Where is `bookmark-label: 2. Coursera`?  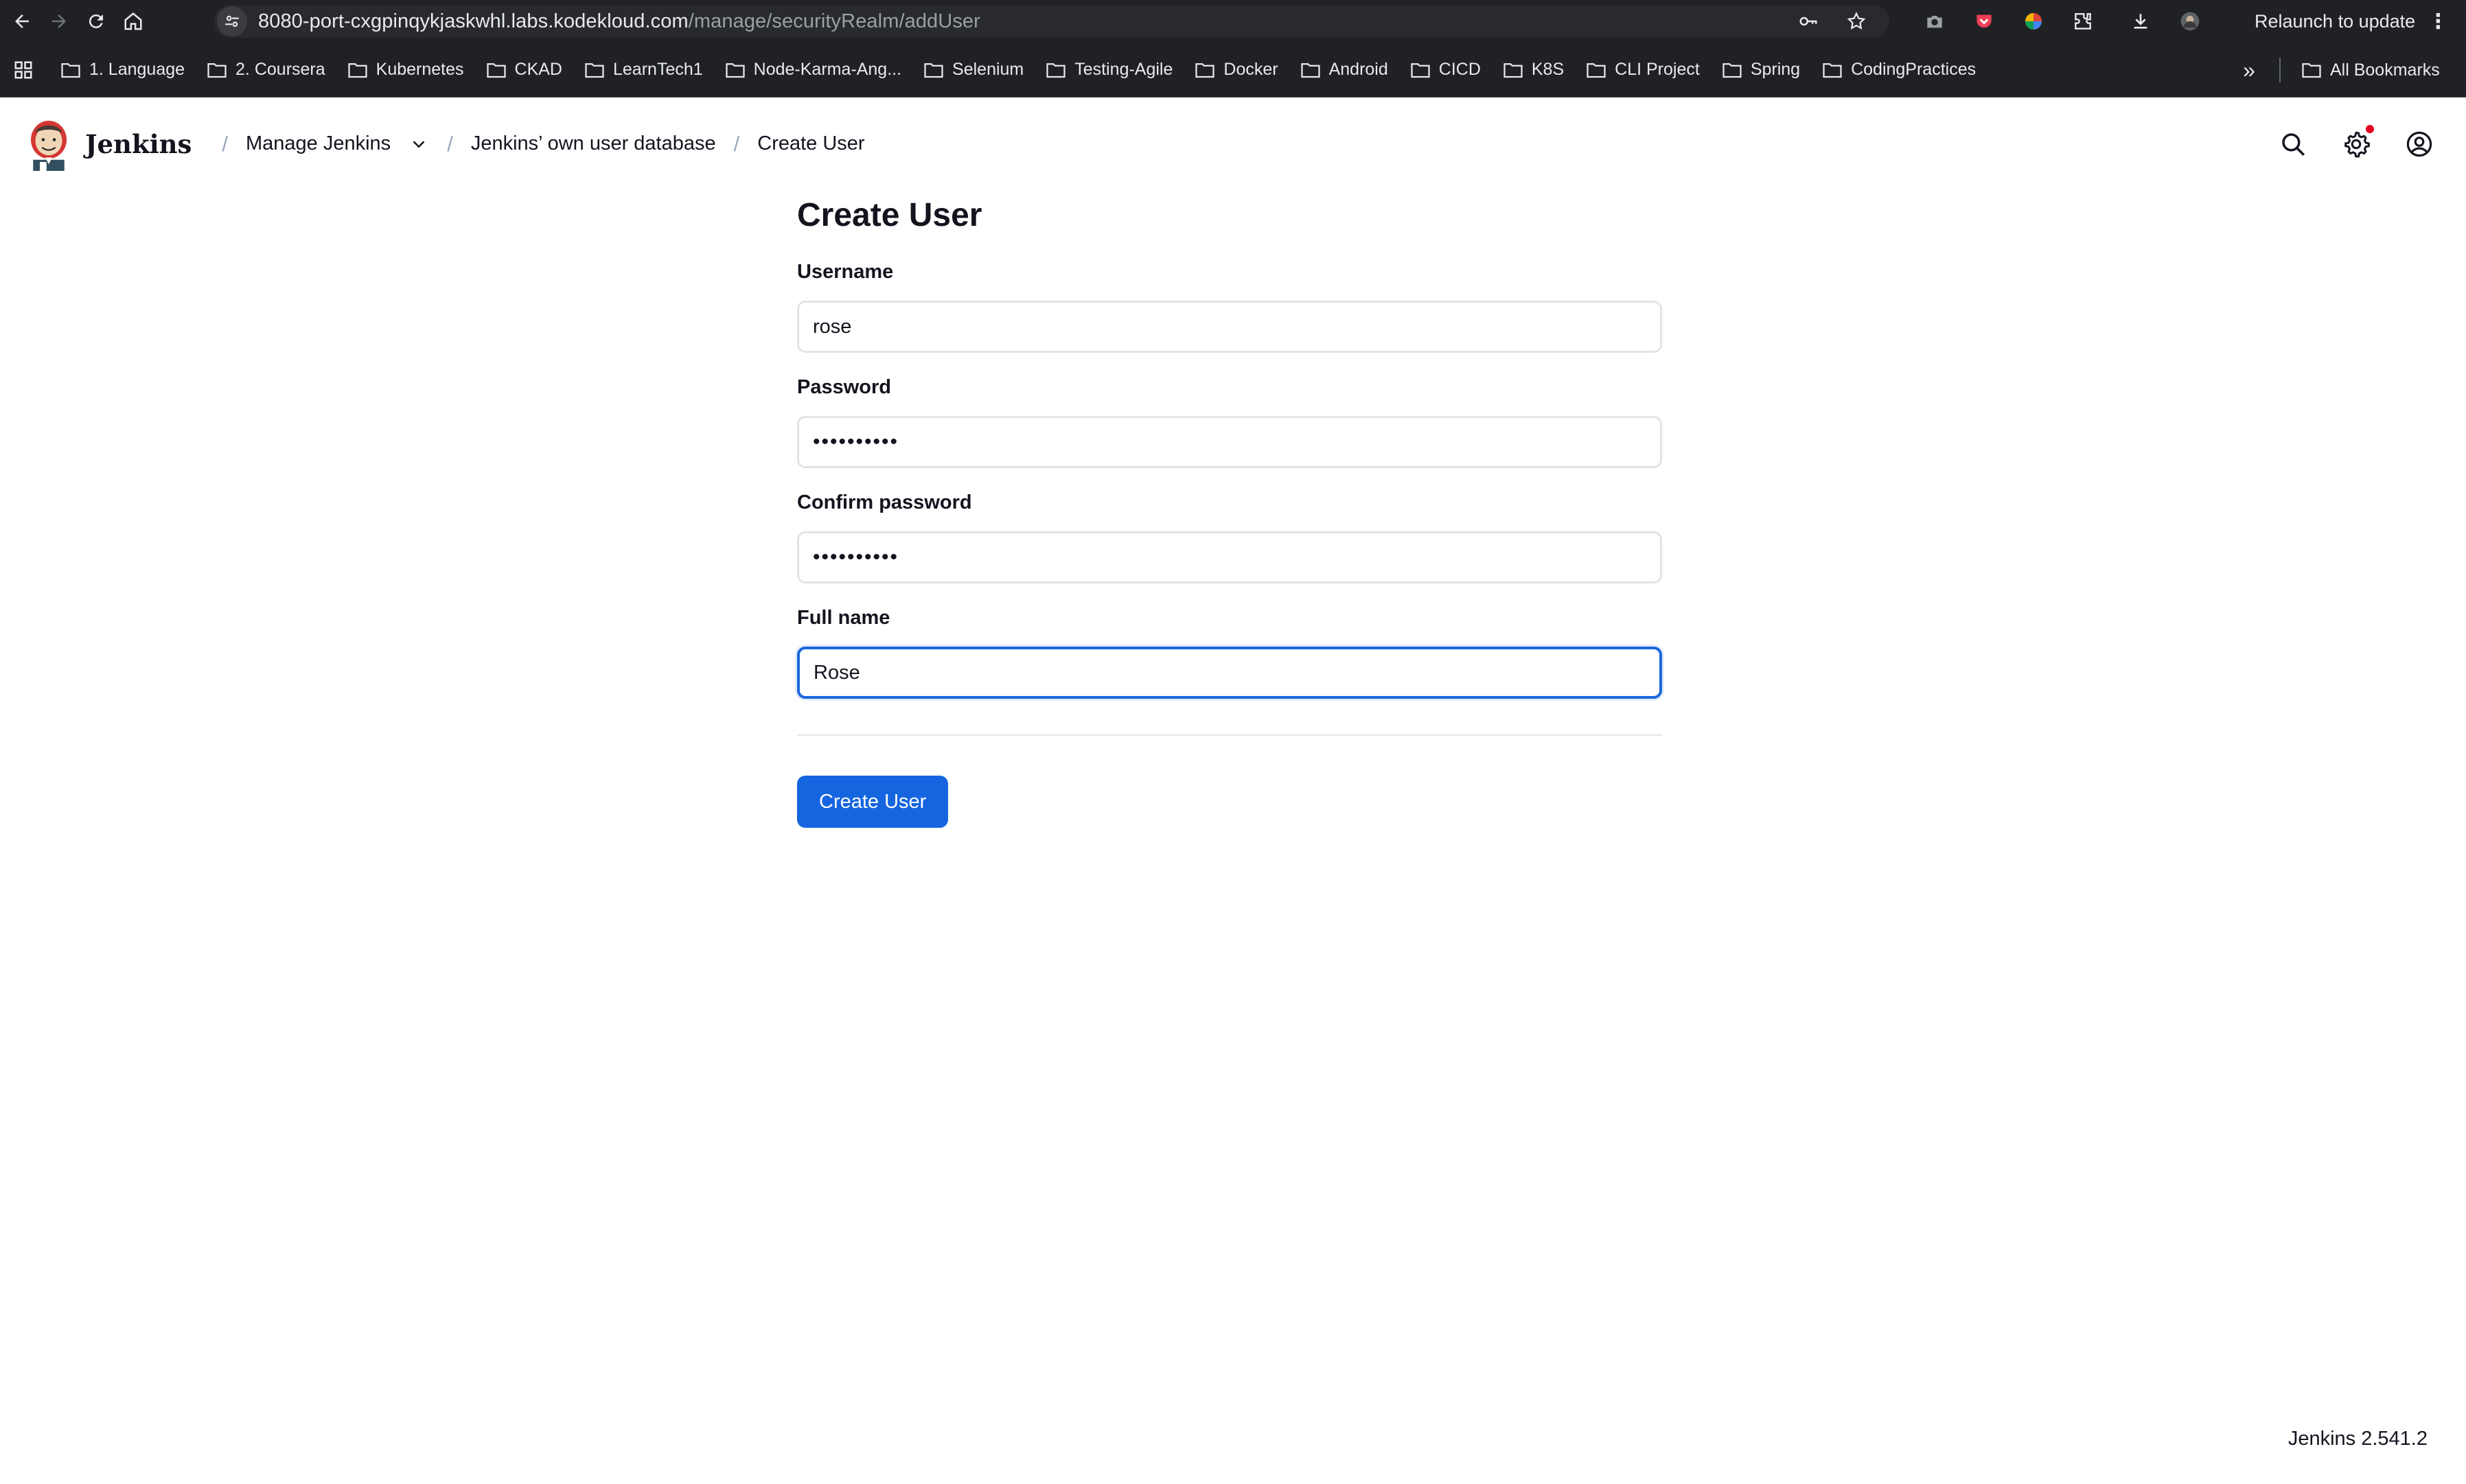 bookmark-label: 2. Coursera is located at coordinates (280, 69).